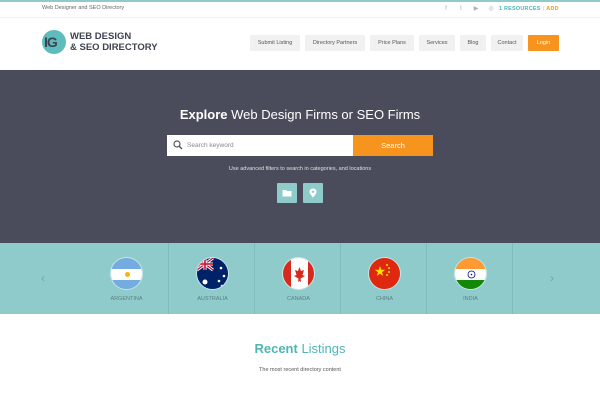 Image resolution: width=600 pixels, height=400 pixels. I want to click on country-item-china: CHINA, so click(384, 278).